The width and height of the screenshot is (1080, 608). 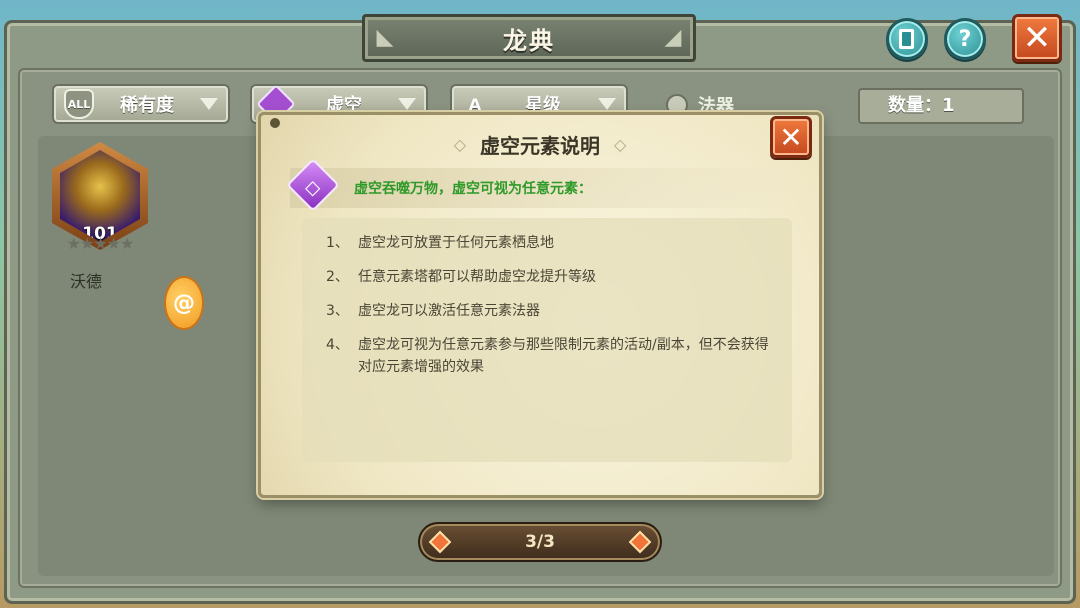 I want to click on rule-item: 1、 虚空龙可放置于任何元素栖息地, so click(x=549, y=243).